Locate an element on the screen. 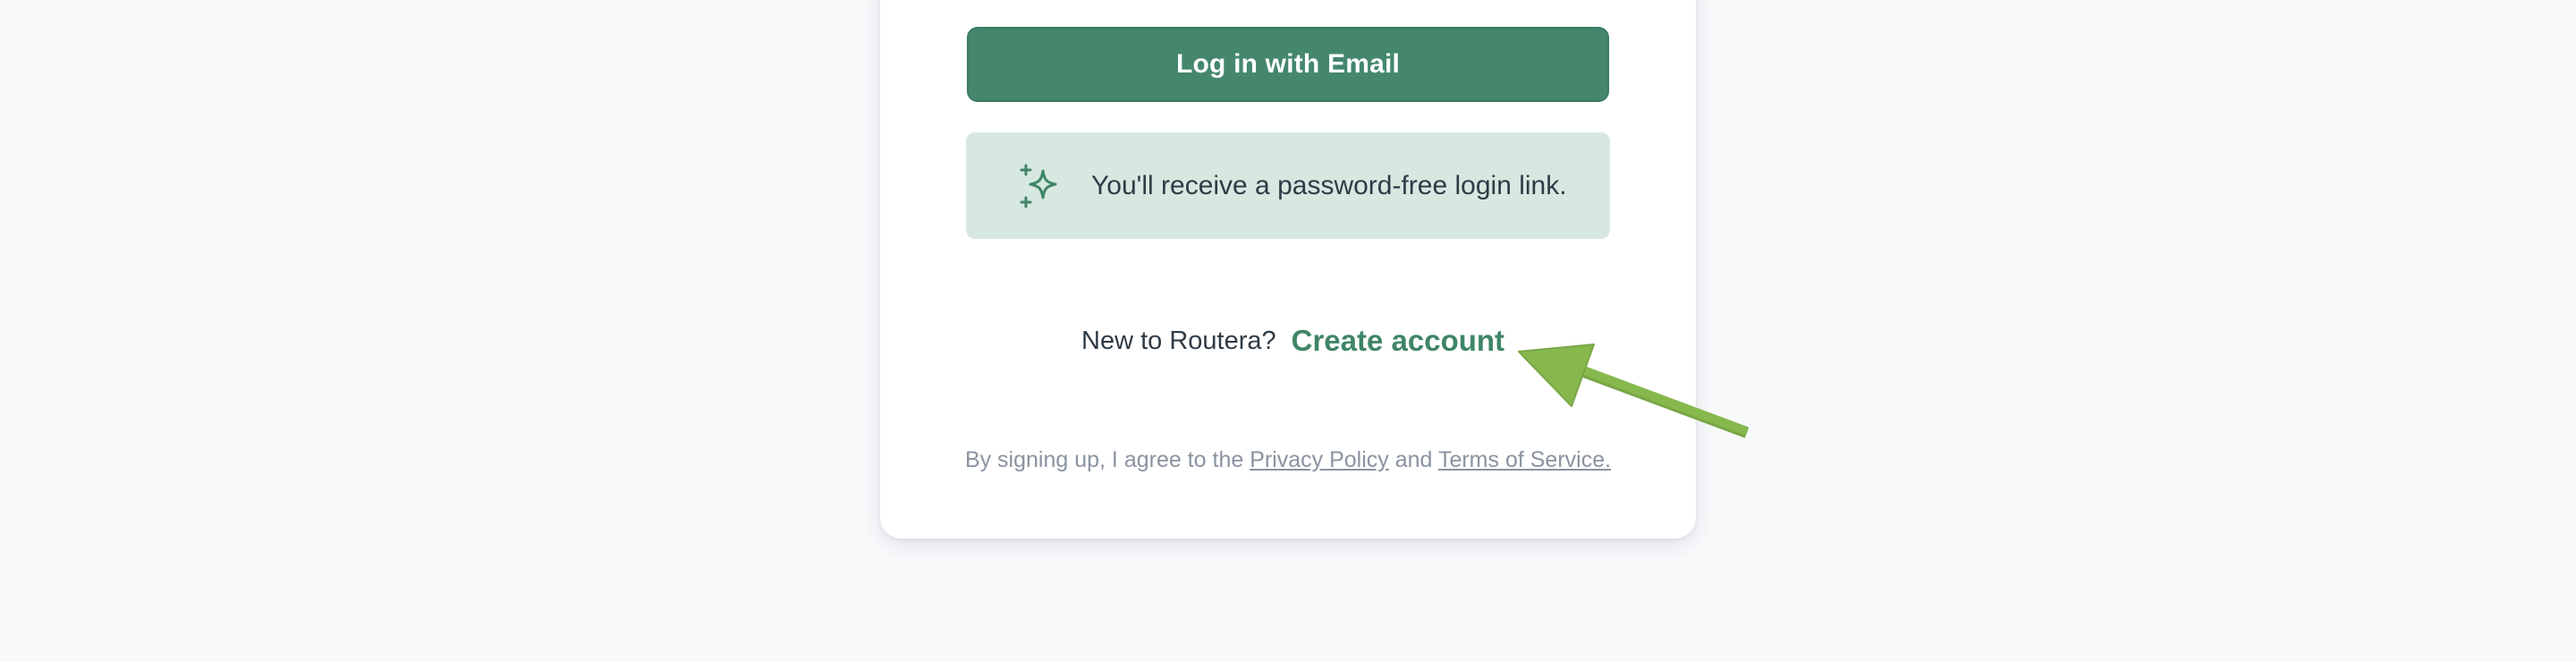 This screenshot has height=662, width=2576. terms-of-service-link: Terms of Service. is located at coordinates (1524, 459).